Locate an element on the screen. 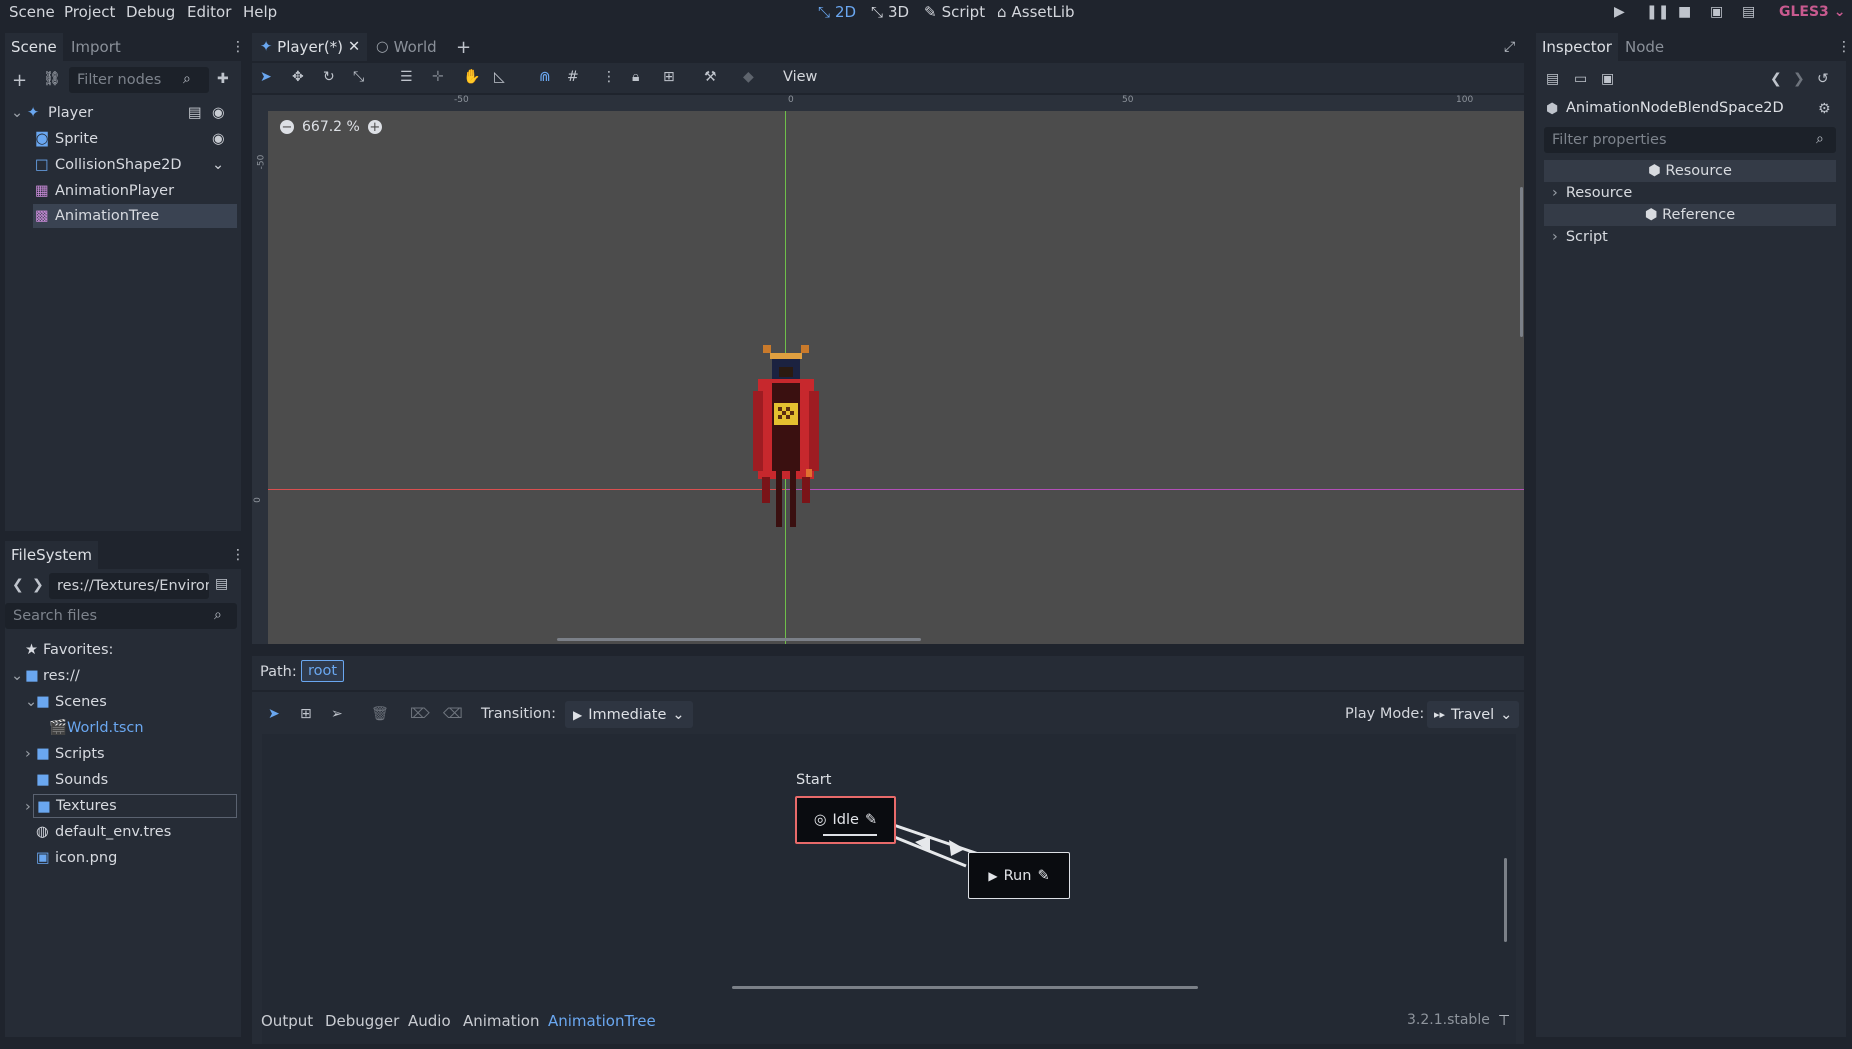  remove-icon: 🗑︎ is located at coordinates (380, 714).